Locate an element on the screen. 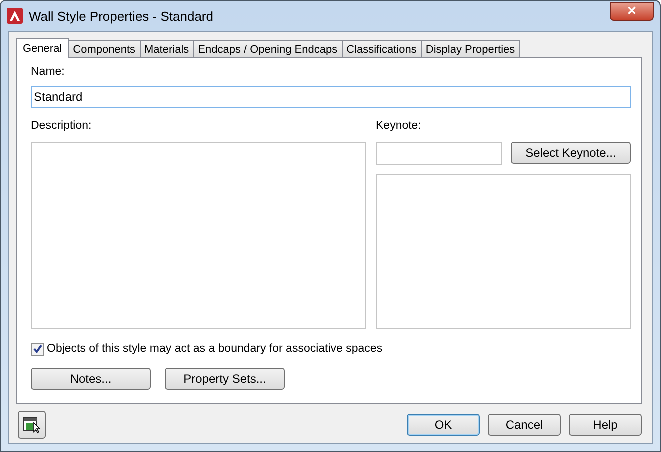 The height and width of the screenshot is (452, 661). keynote-text-area is located at coordinates (503, 251).